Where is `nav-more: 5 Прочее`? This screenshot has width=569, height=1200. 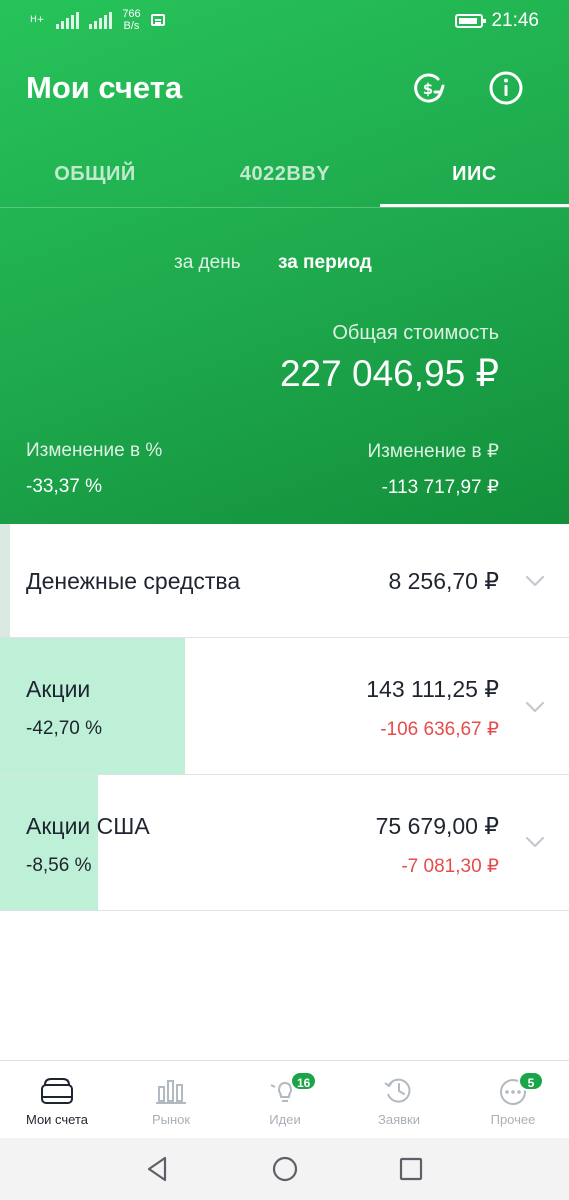 nav-more: 5 Прочее is located at coordinates (512, 1100).